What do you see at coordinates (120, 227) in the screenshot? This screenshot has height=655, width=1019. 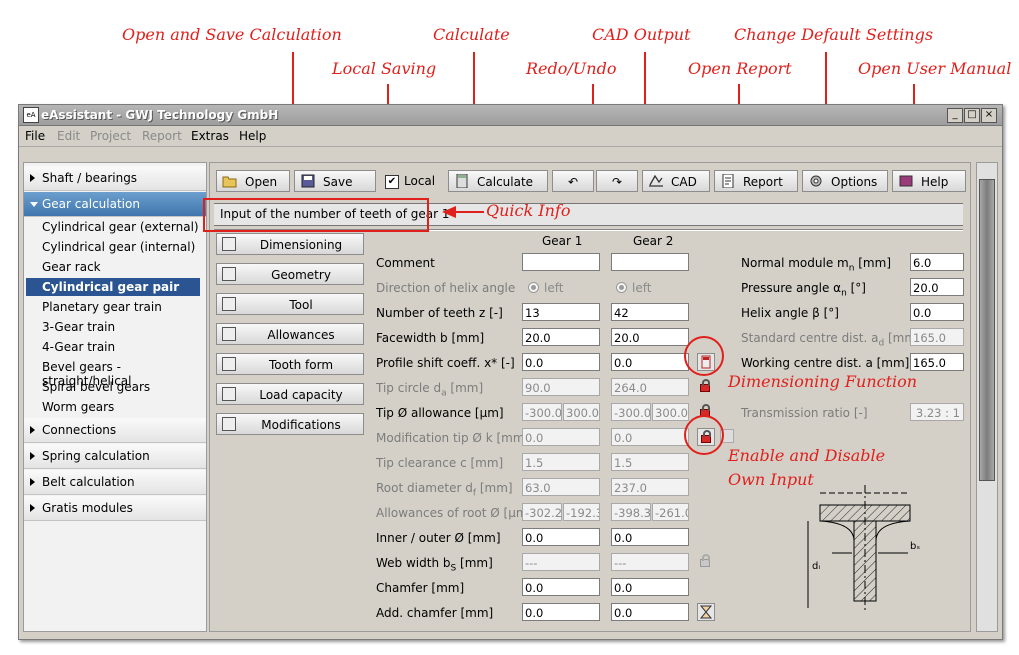 I see `sidebar-item-cyl-external: Cylindrical gear (external)` at bounding box center [120, 227].